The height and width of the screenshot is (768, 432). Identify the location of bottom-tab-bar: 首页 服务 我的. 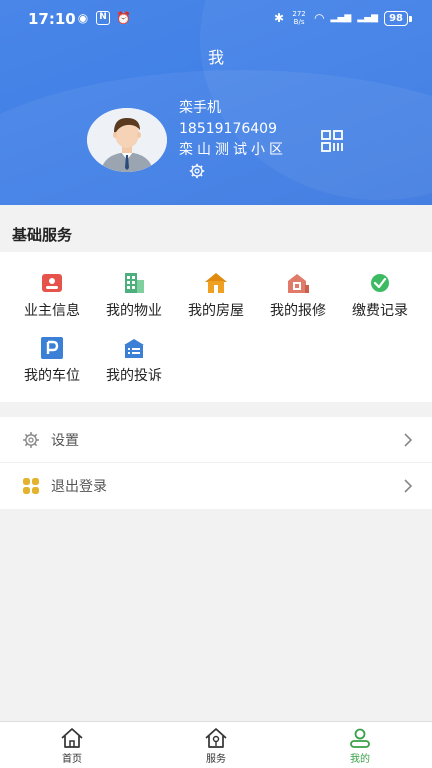
(216, 744).